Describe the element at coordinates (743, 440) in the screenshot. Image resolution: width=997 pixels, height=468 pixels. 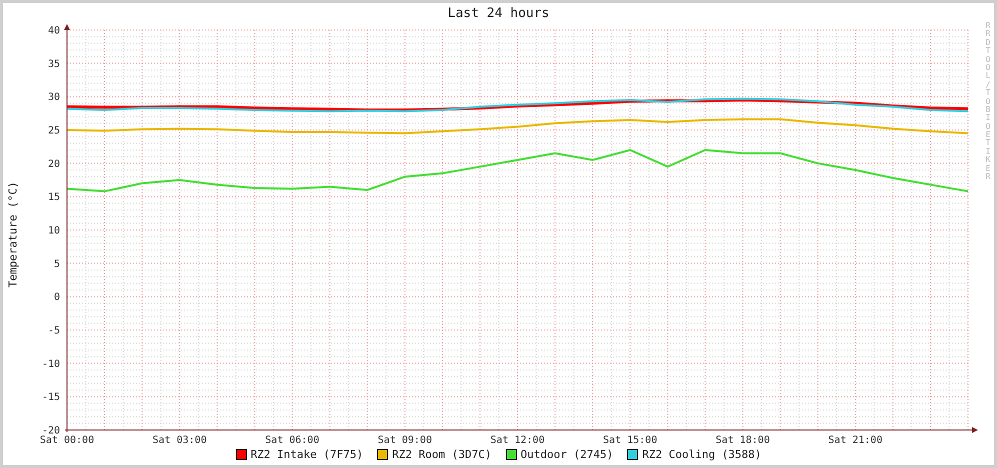
I see `x-tick-label: Sat 18:00` at that location.